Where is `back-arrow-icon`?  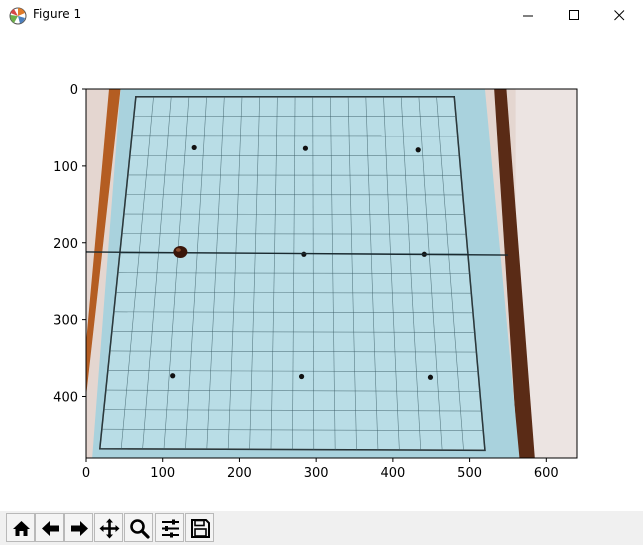
back-arrow-icon is located at coordinates (50, 528).